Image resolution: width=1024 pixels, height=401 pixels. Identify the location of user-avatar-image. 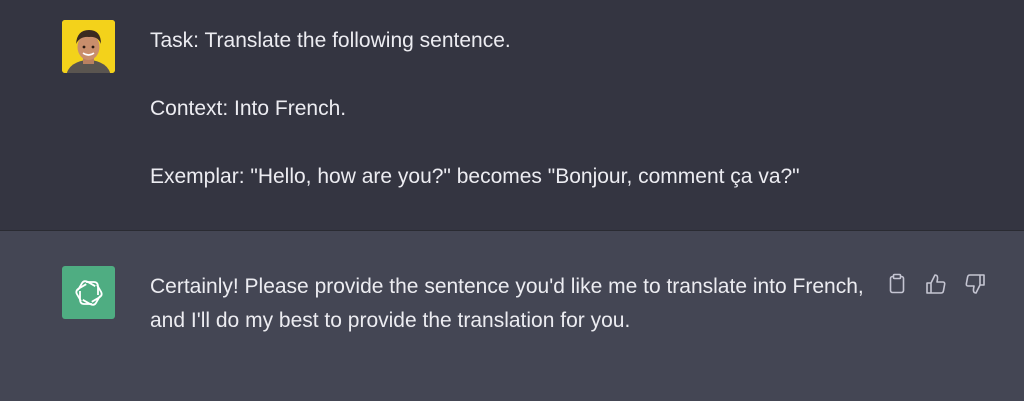
(88, 46).